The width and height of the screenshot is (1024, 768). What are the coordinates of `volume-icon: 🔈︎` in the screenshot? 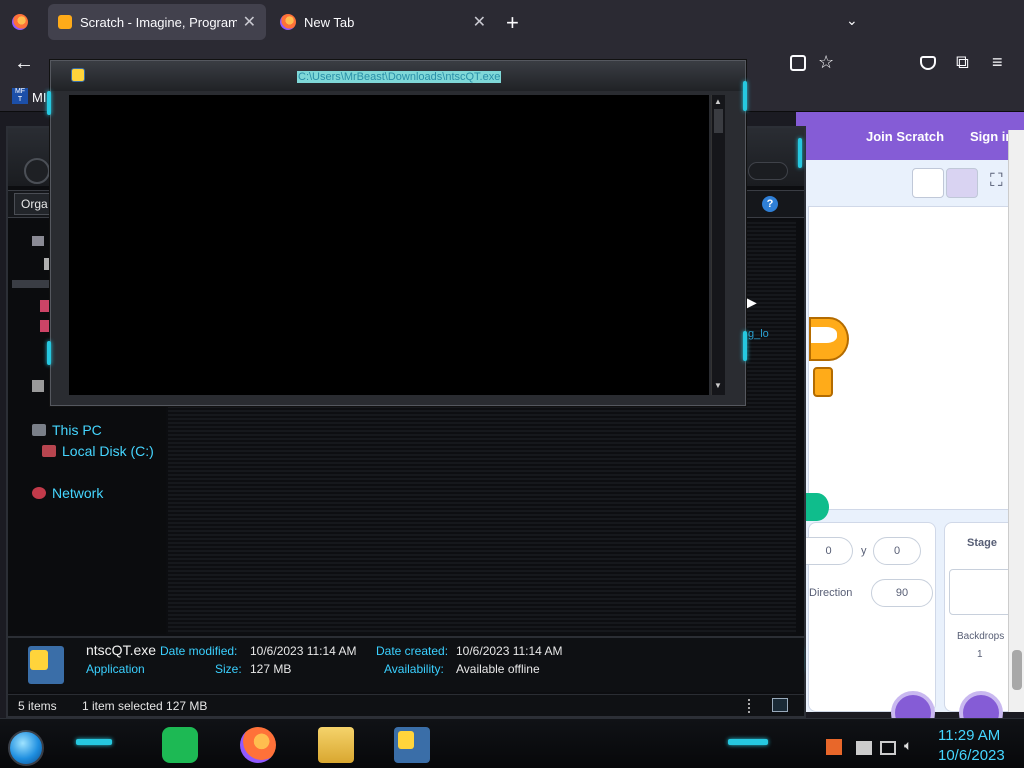 It's located at (908, 745).